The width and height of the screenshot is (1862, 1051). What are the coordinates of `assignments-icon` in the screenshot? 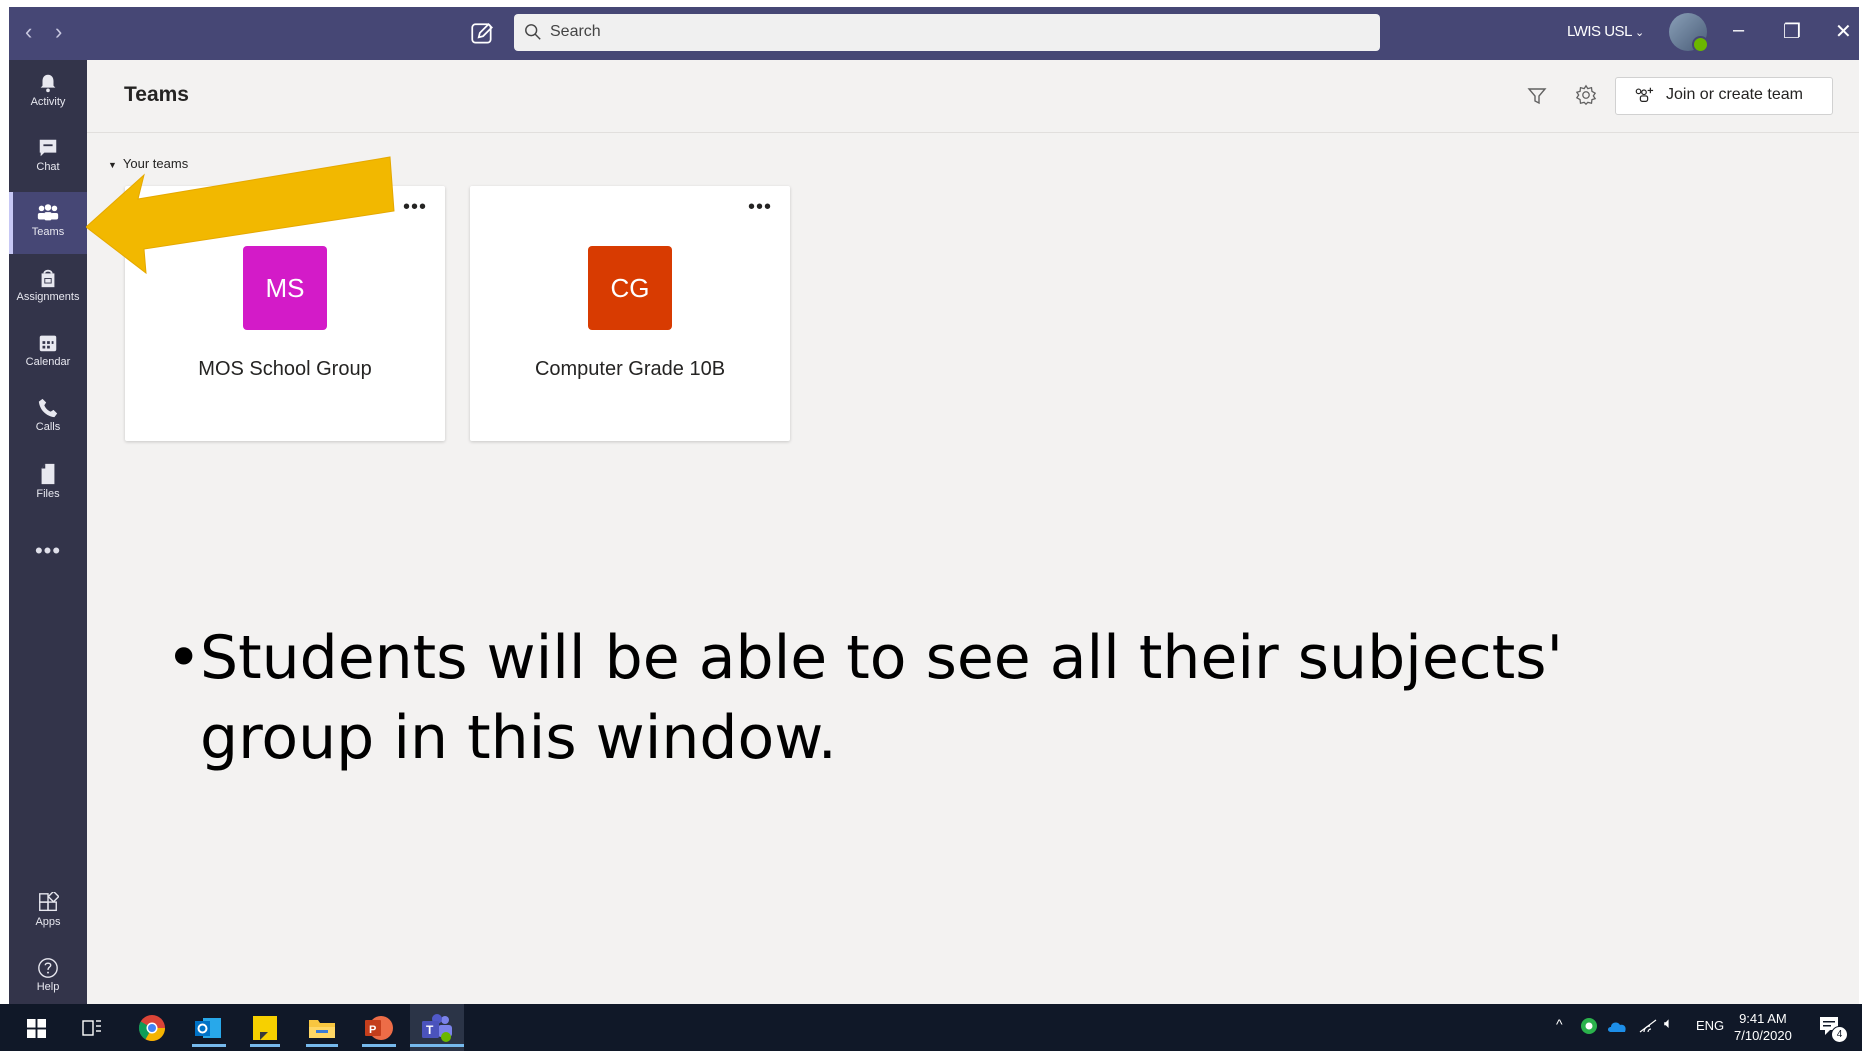 It's located at (48, 278).